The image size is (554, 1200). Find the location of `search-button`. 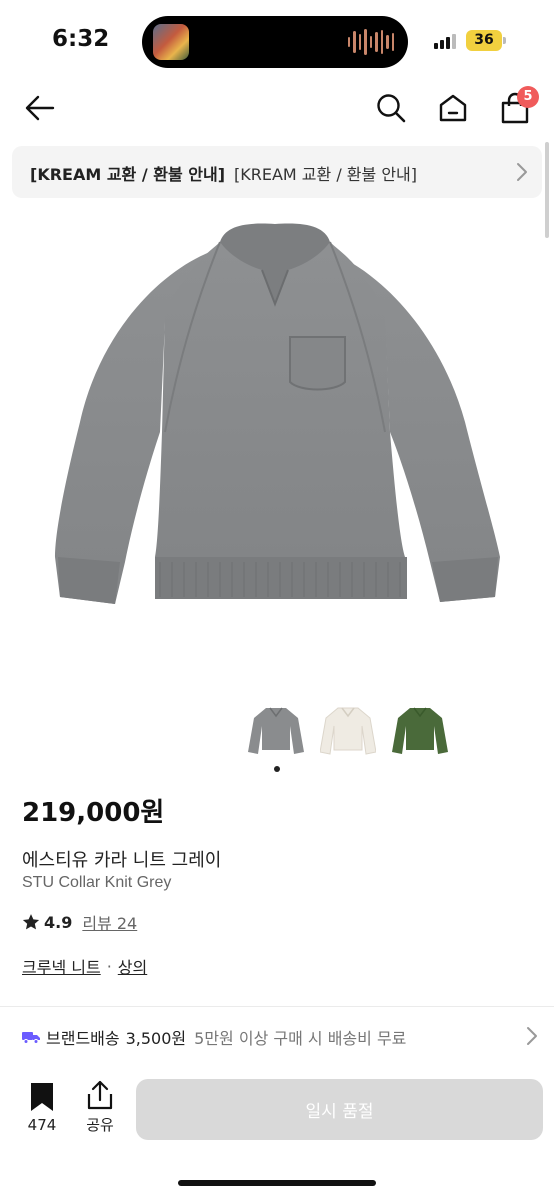

search-button is located at coordinates (391, 108).